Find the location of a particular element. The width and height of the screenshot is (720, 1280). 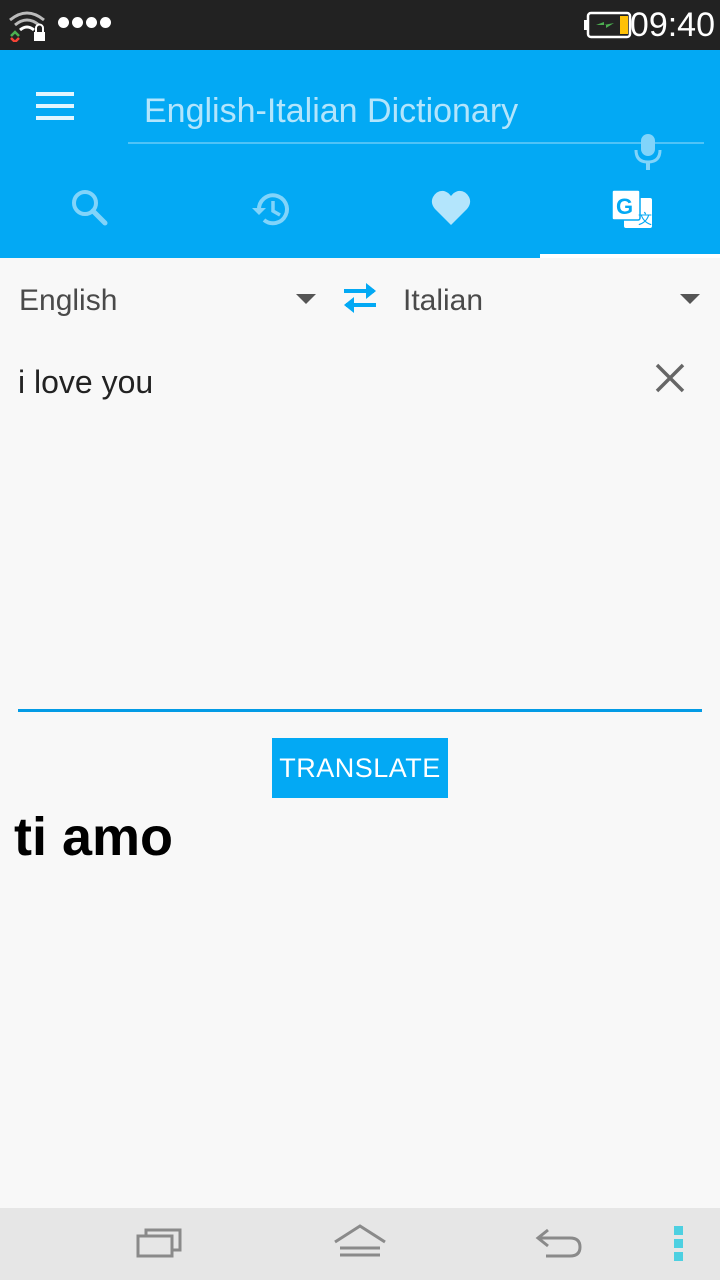

google-translate-icon: G 文 is located at coordinates (631, 208).